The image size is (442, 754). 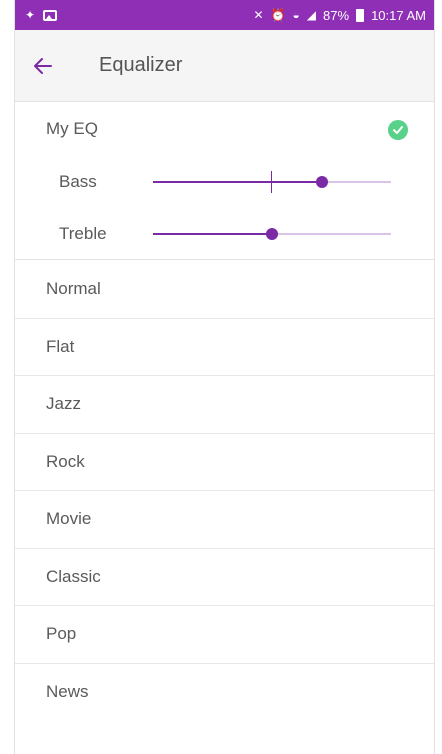 What do you see at coordinates (224, 347) in the screenshot?
I see `preset-flat: Flat` at bounding box center [224, 347].